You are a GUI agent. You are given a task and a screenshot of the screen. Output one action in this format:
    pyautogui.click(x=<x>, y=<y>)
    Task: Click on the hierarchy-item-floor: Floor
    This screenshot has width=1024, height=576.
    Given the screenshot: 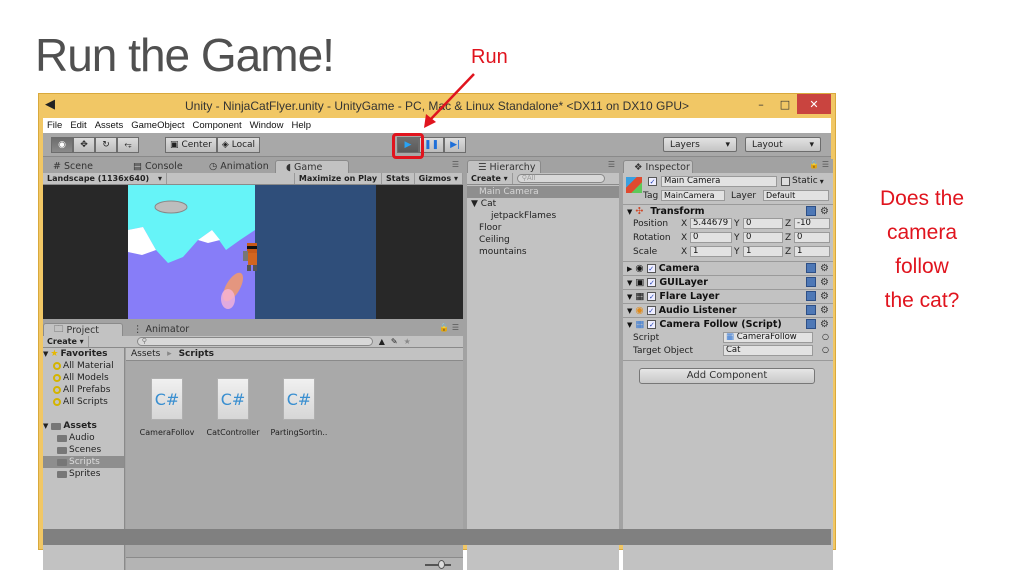 What is the action you would take?
    pyautogui.click(x=543, y=228)
    